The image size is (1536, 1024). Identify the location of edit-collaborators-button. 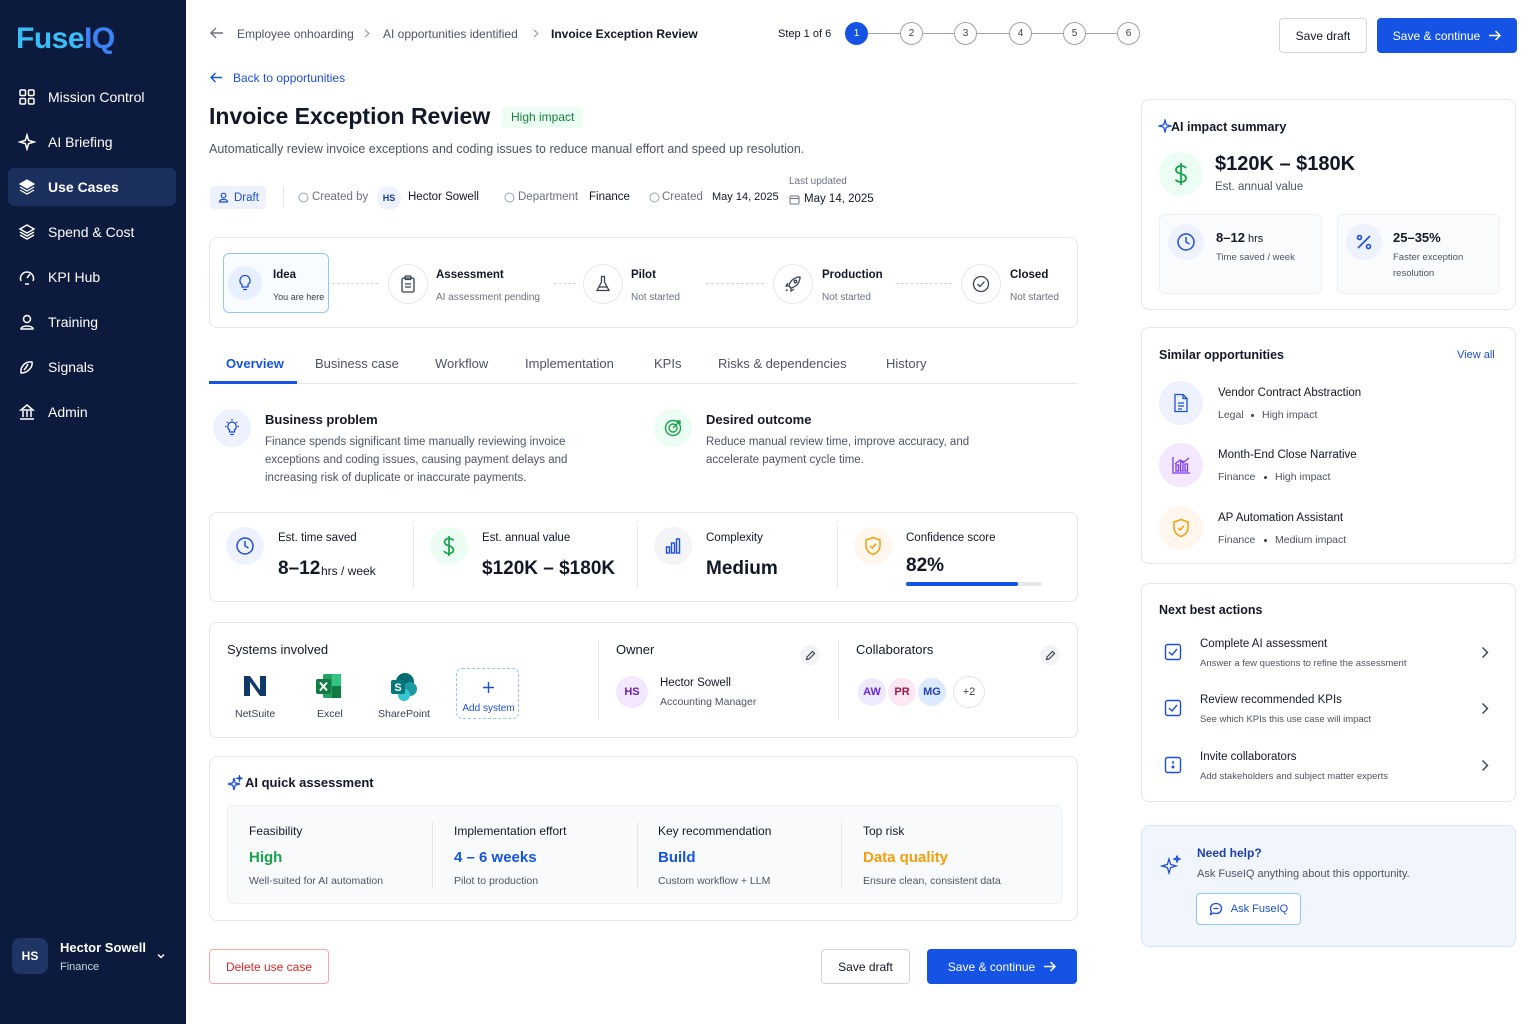
(1050, 655).